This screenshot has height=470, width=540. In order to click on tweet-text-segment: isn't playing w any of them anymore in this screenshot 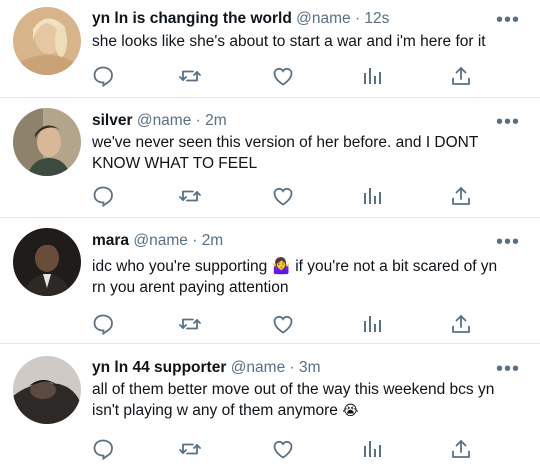, I will do `click(215, 410)`.